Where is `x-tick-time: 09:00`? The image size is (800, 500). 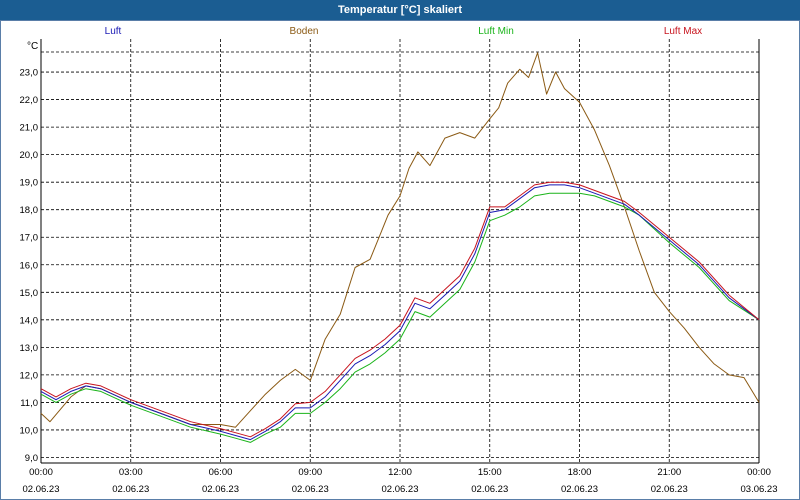
x-tick-time: 09:00 is located at coordinates (310, 472).